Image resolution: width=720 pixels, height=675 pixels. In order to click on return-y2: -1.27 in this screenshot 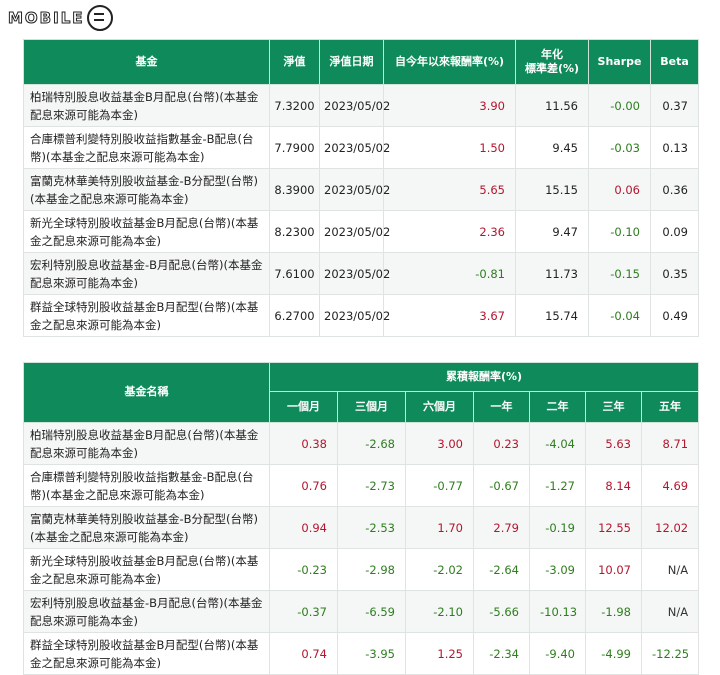, I will do `click(557, 485)`.